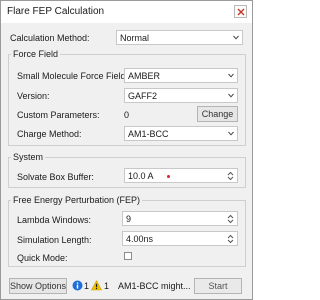 The height and width of the screenshot is (300, 320). I want to click on solvate-box-buffer-value: 10.0 A, so click(141, 176).